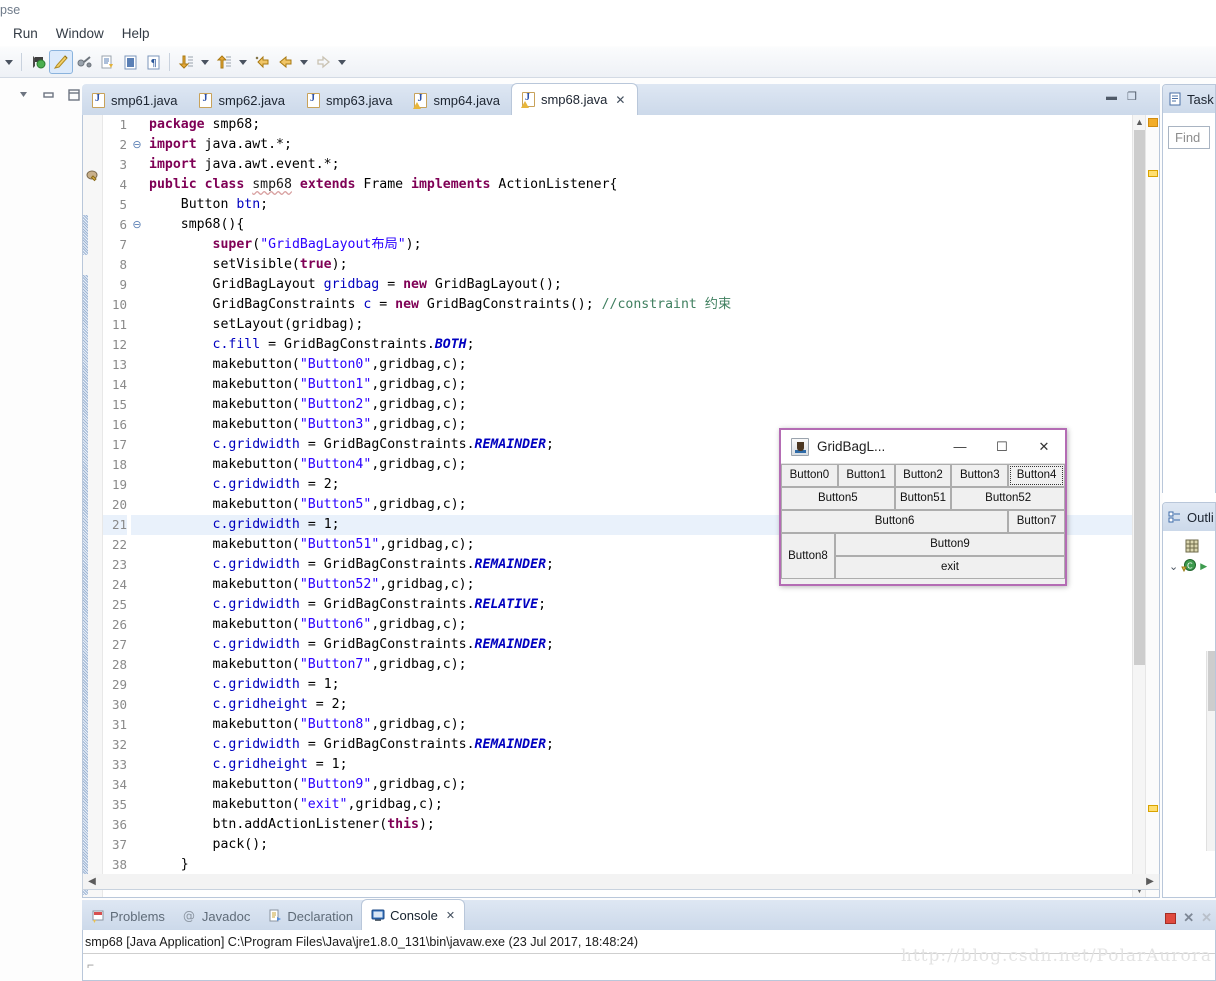 The width and height of the screenshot is (1216, 981). Describe the element at coordinates (1206, 918) in the screenshot. I see `remove-all-terminated-button: ✕` at that location.